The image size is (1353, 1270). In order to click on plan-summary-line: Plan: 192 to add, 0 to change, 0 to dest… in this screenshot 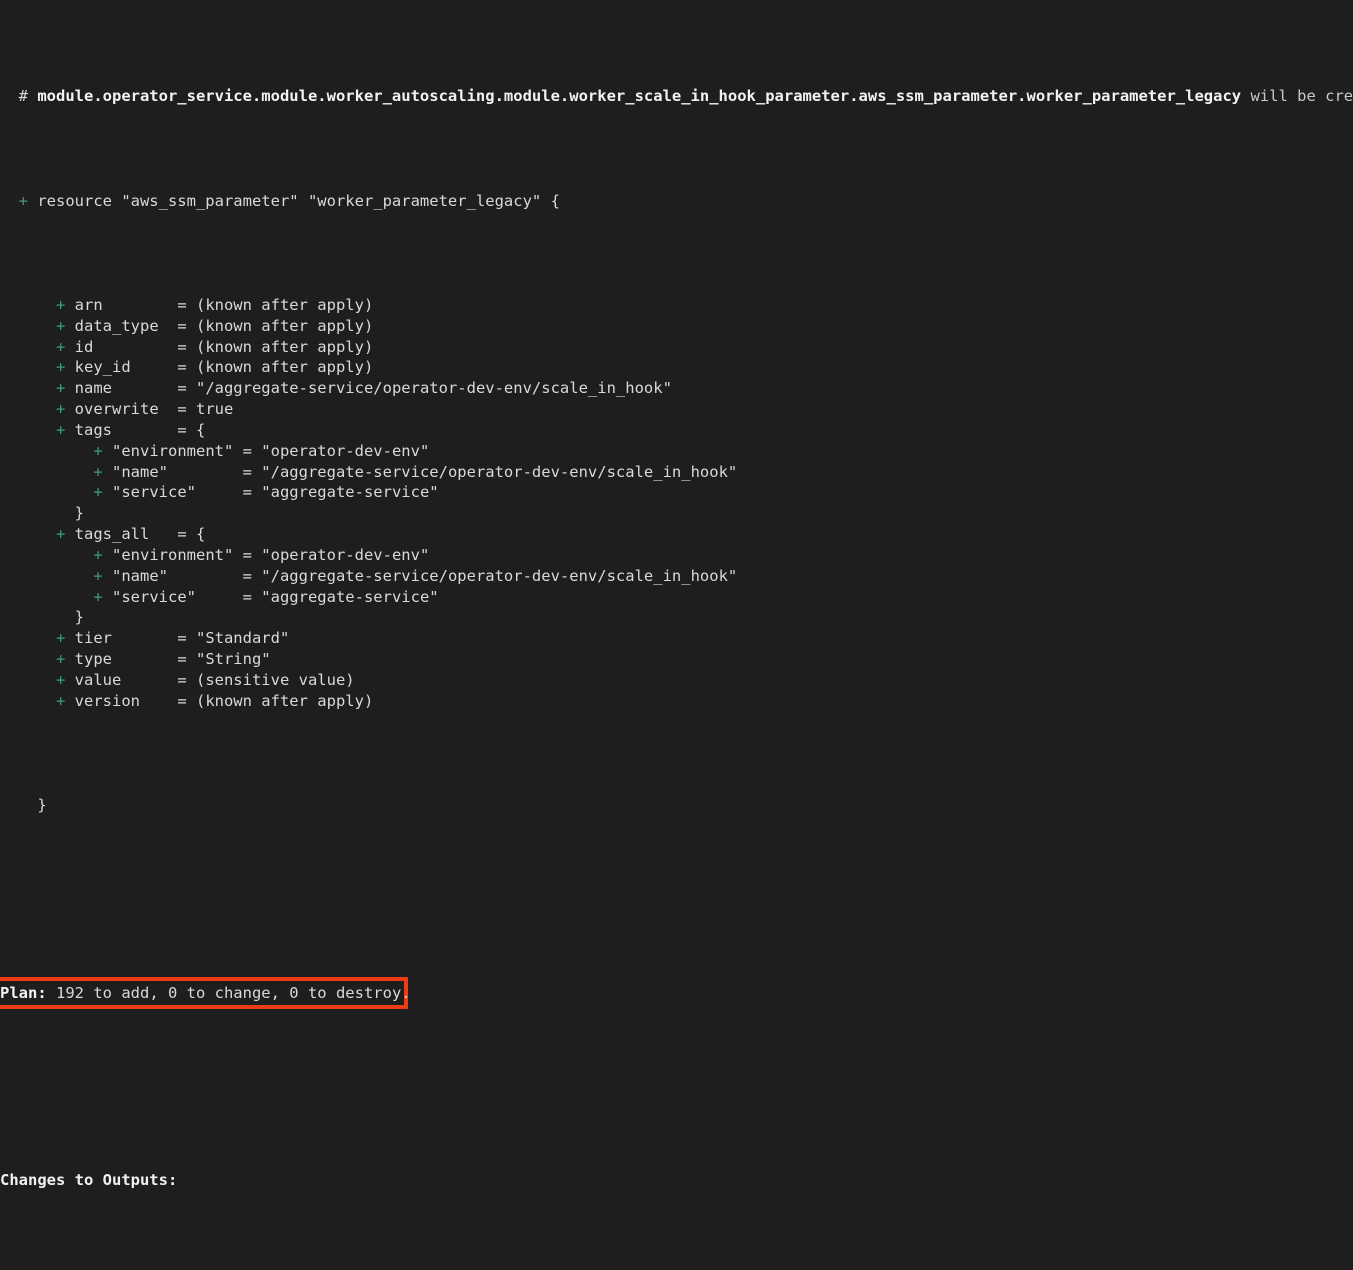, I will do `click(676, 992)`.